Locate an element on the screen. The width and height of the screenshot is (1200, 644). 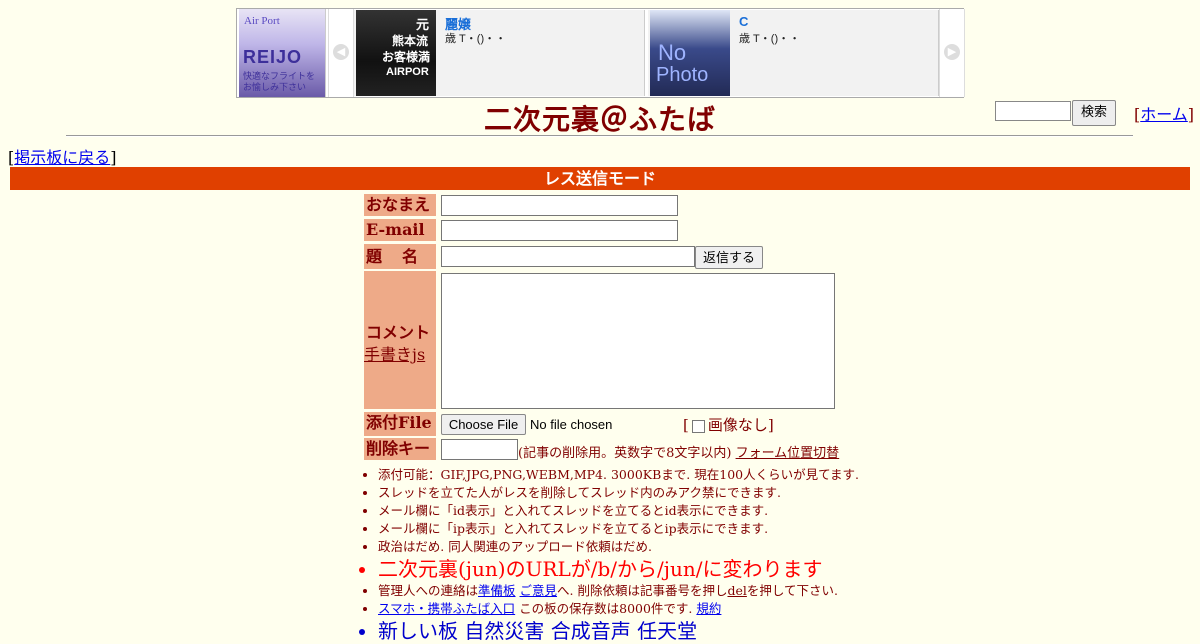
divider is located at coordinates (599, 136).